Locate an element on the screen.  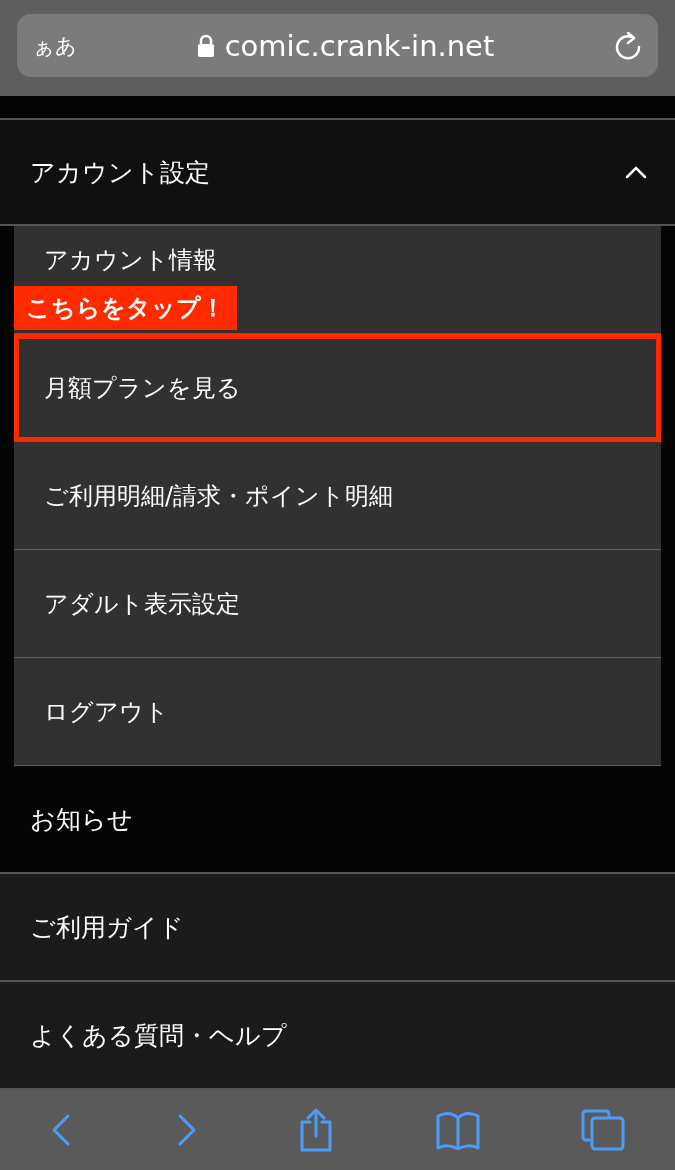
text-size-button: ぁあ is located at coordinates (55, 45).